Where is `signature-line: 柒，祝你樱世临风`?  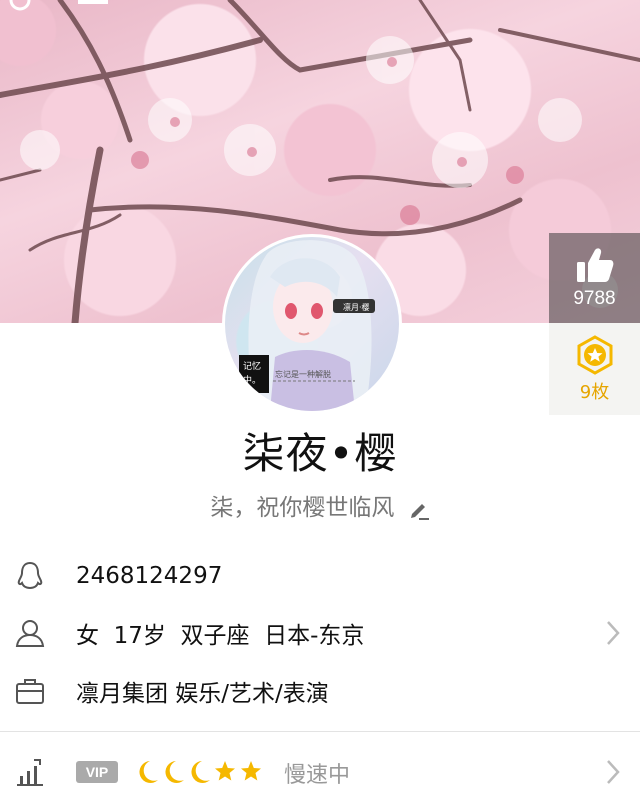 signature-line: 柒，祝你樱世临风 is located at coordinates (320, 505).